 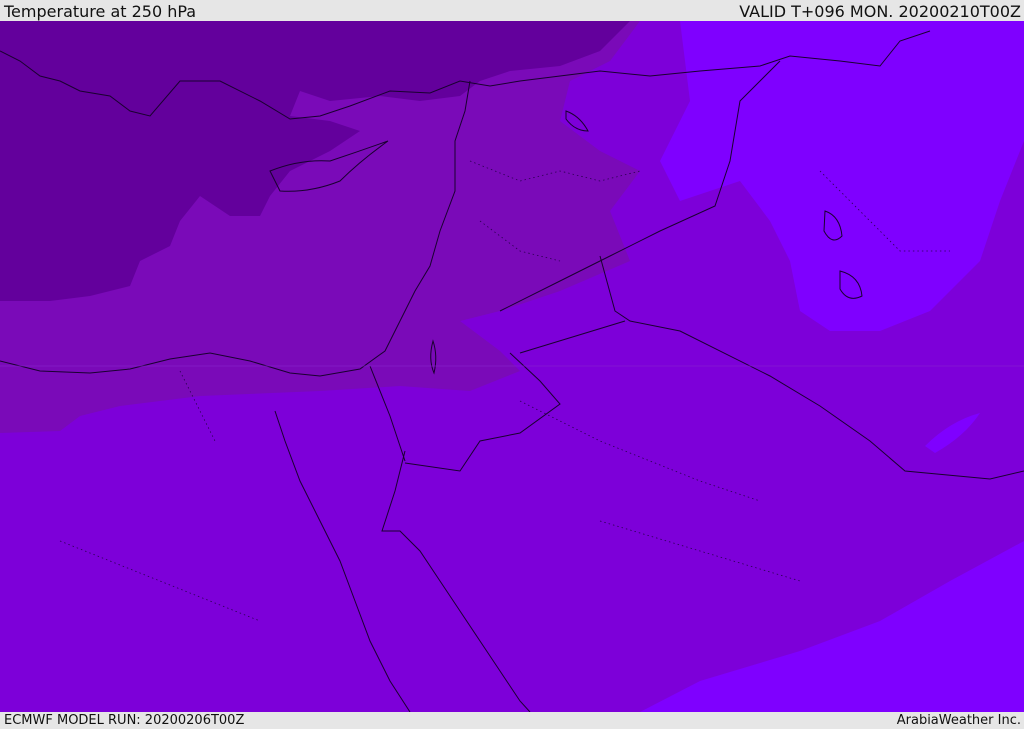 I want to click on model-run-label: ECMWF MODEL RUN: 20200206T00Z, so click(x=124, y=720).